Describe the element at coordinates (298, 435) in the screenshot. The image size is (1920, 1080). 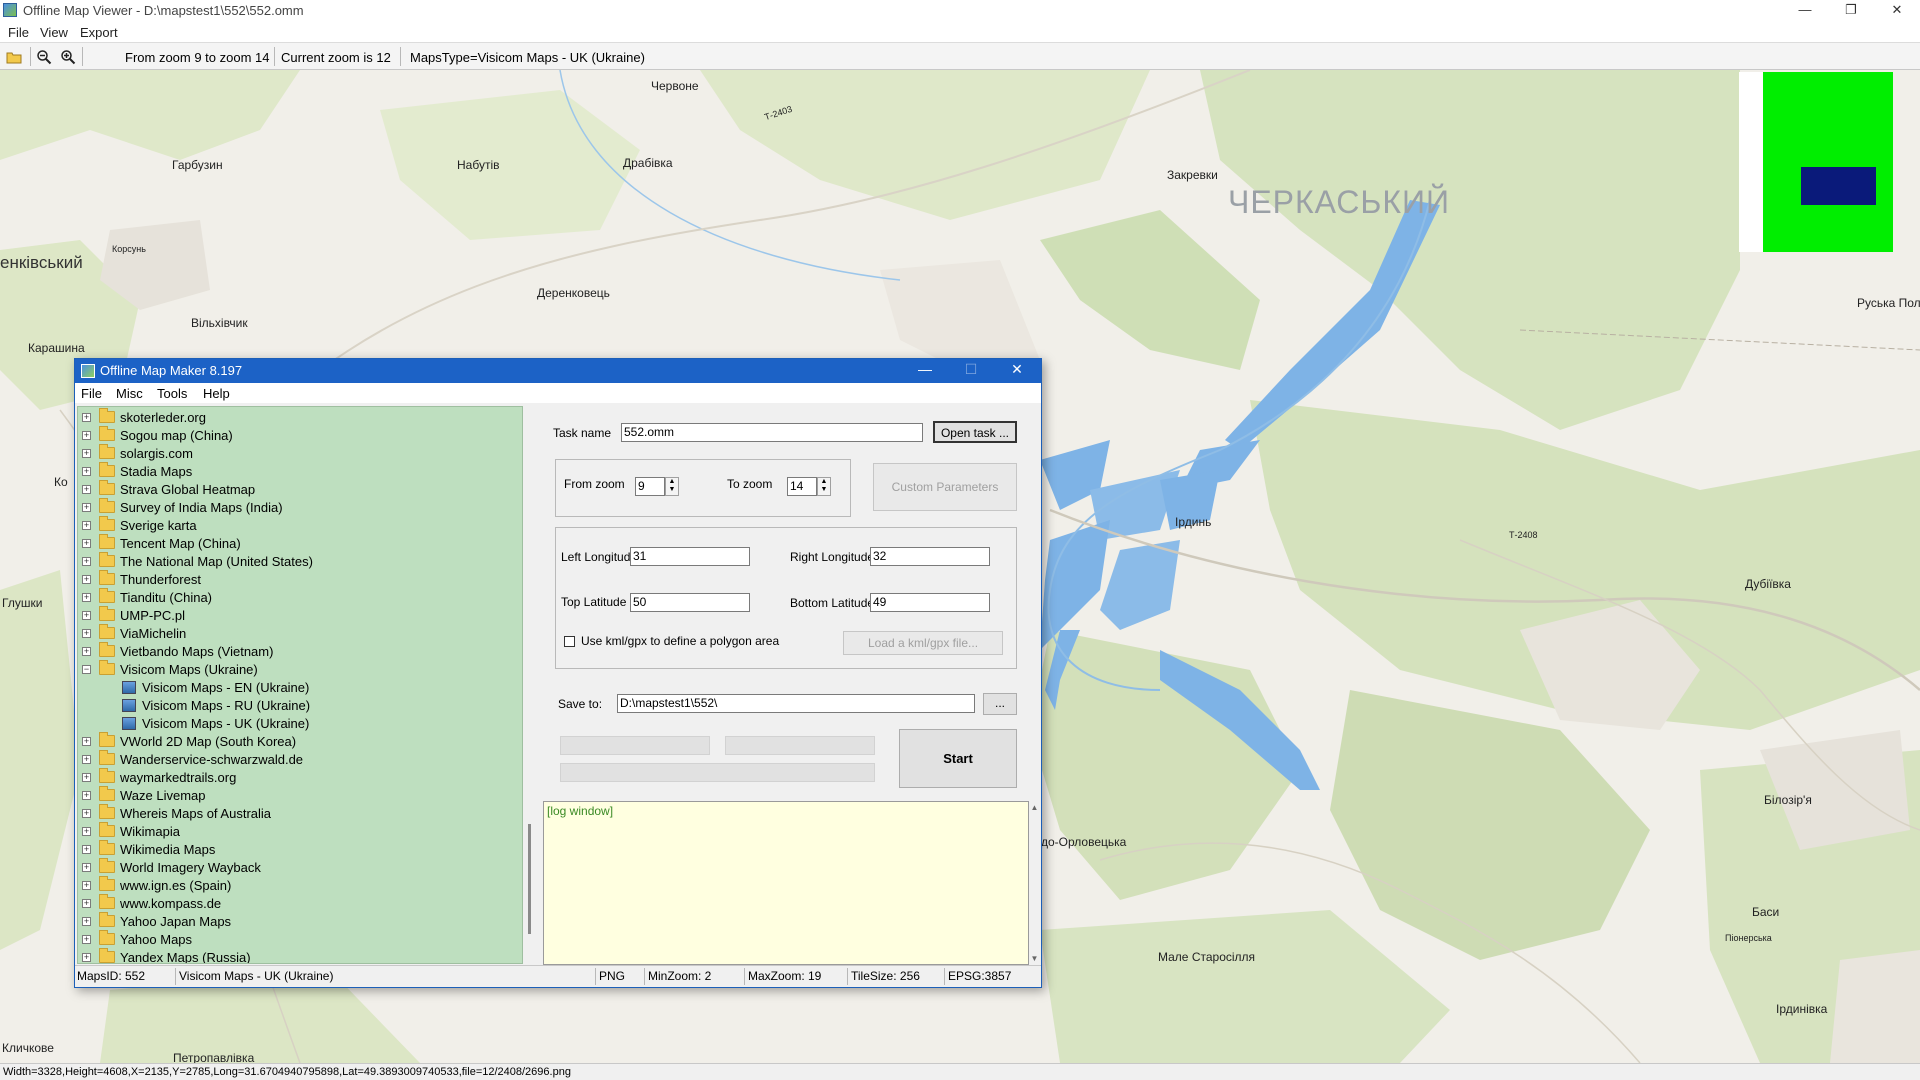
I see `tree-item: + Sogou map (China)` at that location.